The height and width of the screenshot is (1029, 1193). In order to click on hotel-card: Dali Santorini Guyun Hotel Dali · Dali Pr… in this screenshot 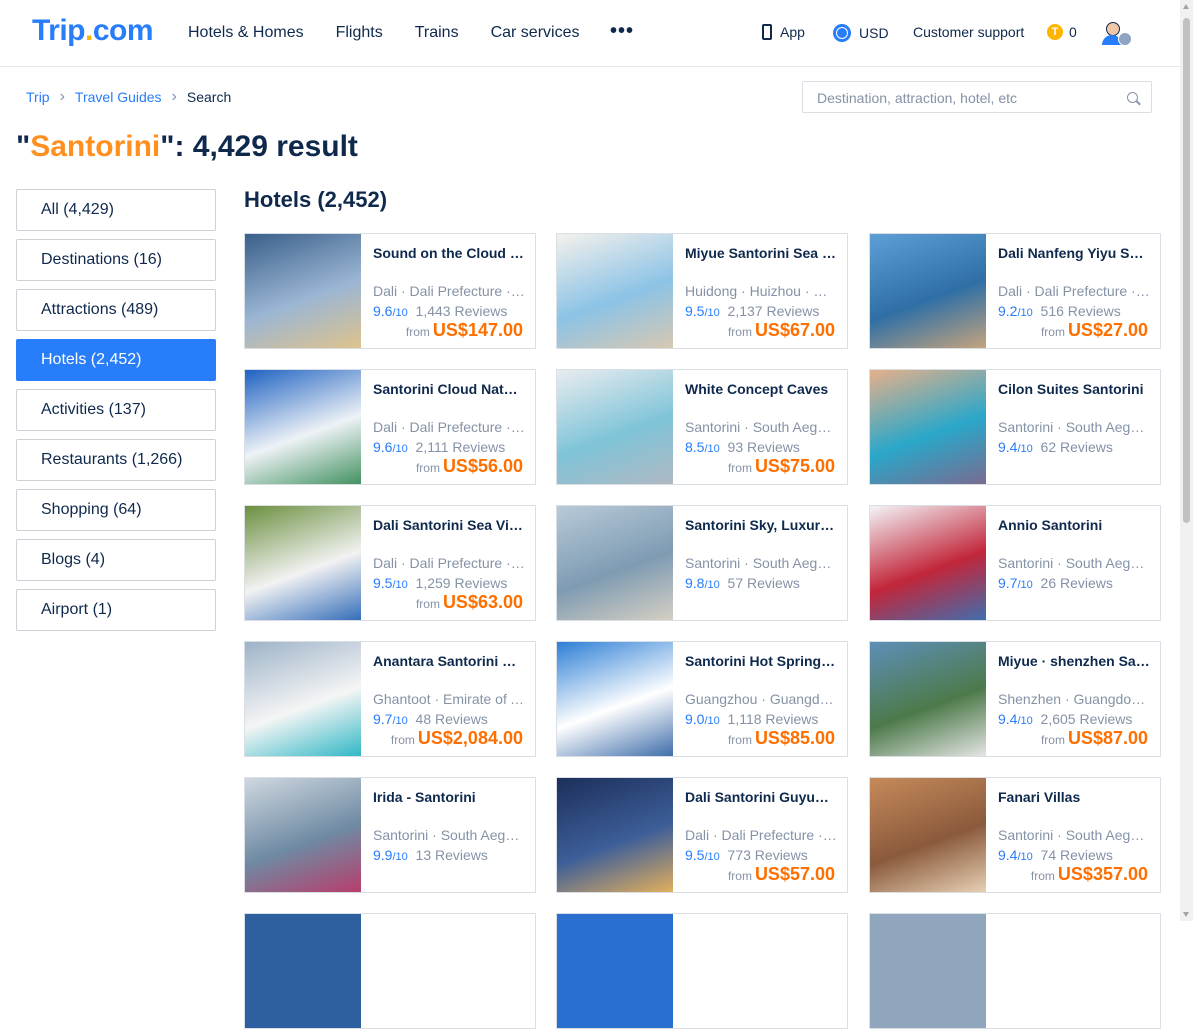, I will do `click(702, 835)`.